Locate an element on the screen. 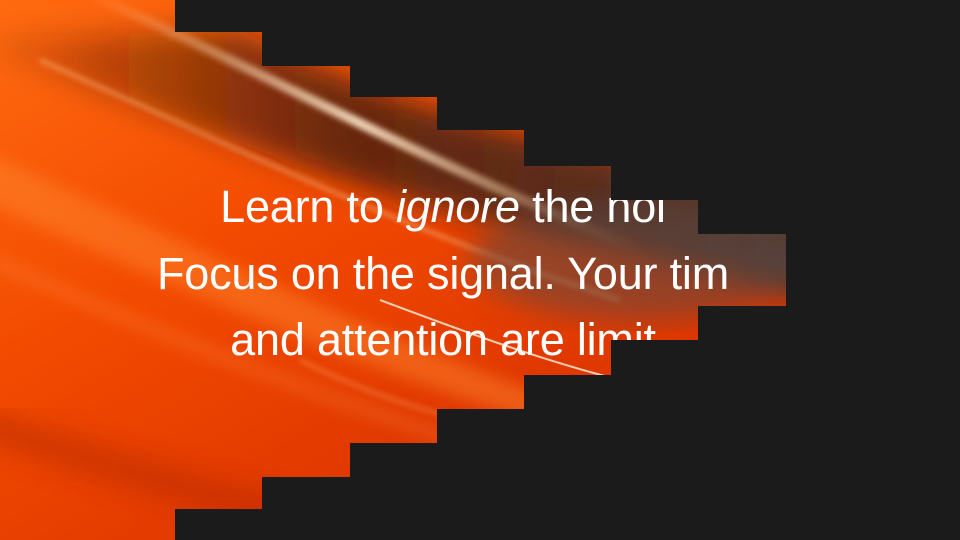  headline-emphasis: ignore is located at coordinates (457, 206).